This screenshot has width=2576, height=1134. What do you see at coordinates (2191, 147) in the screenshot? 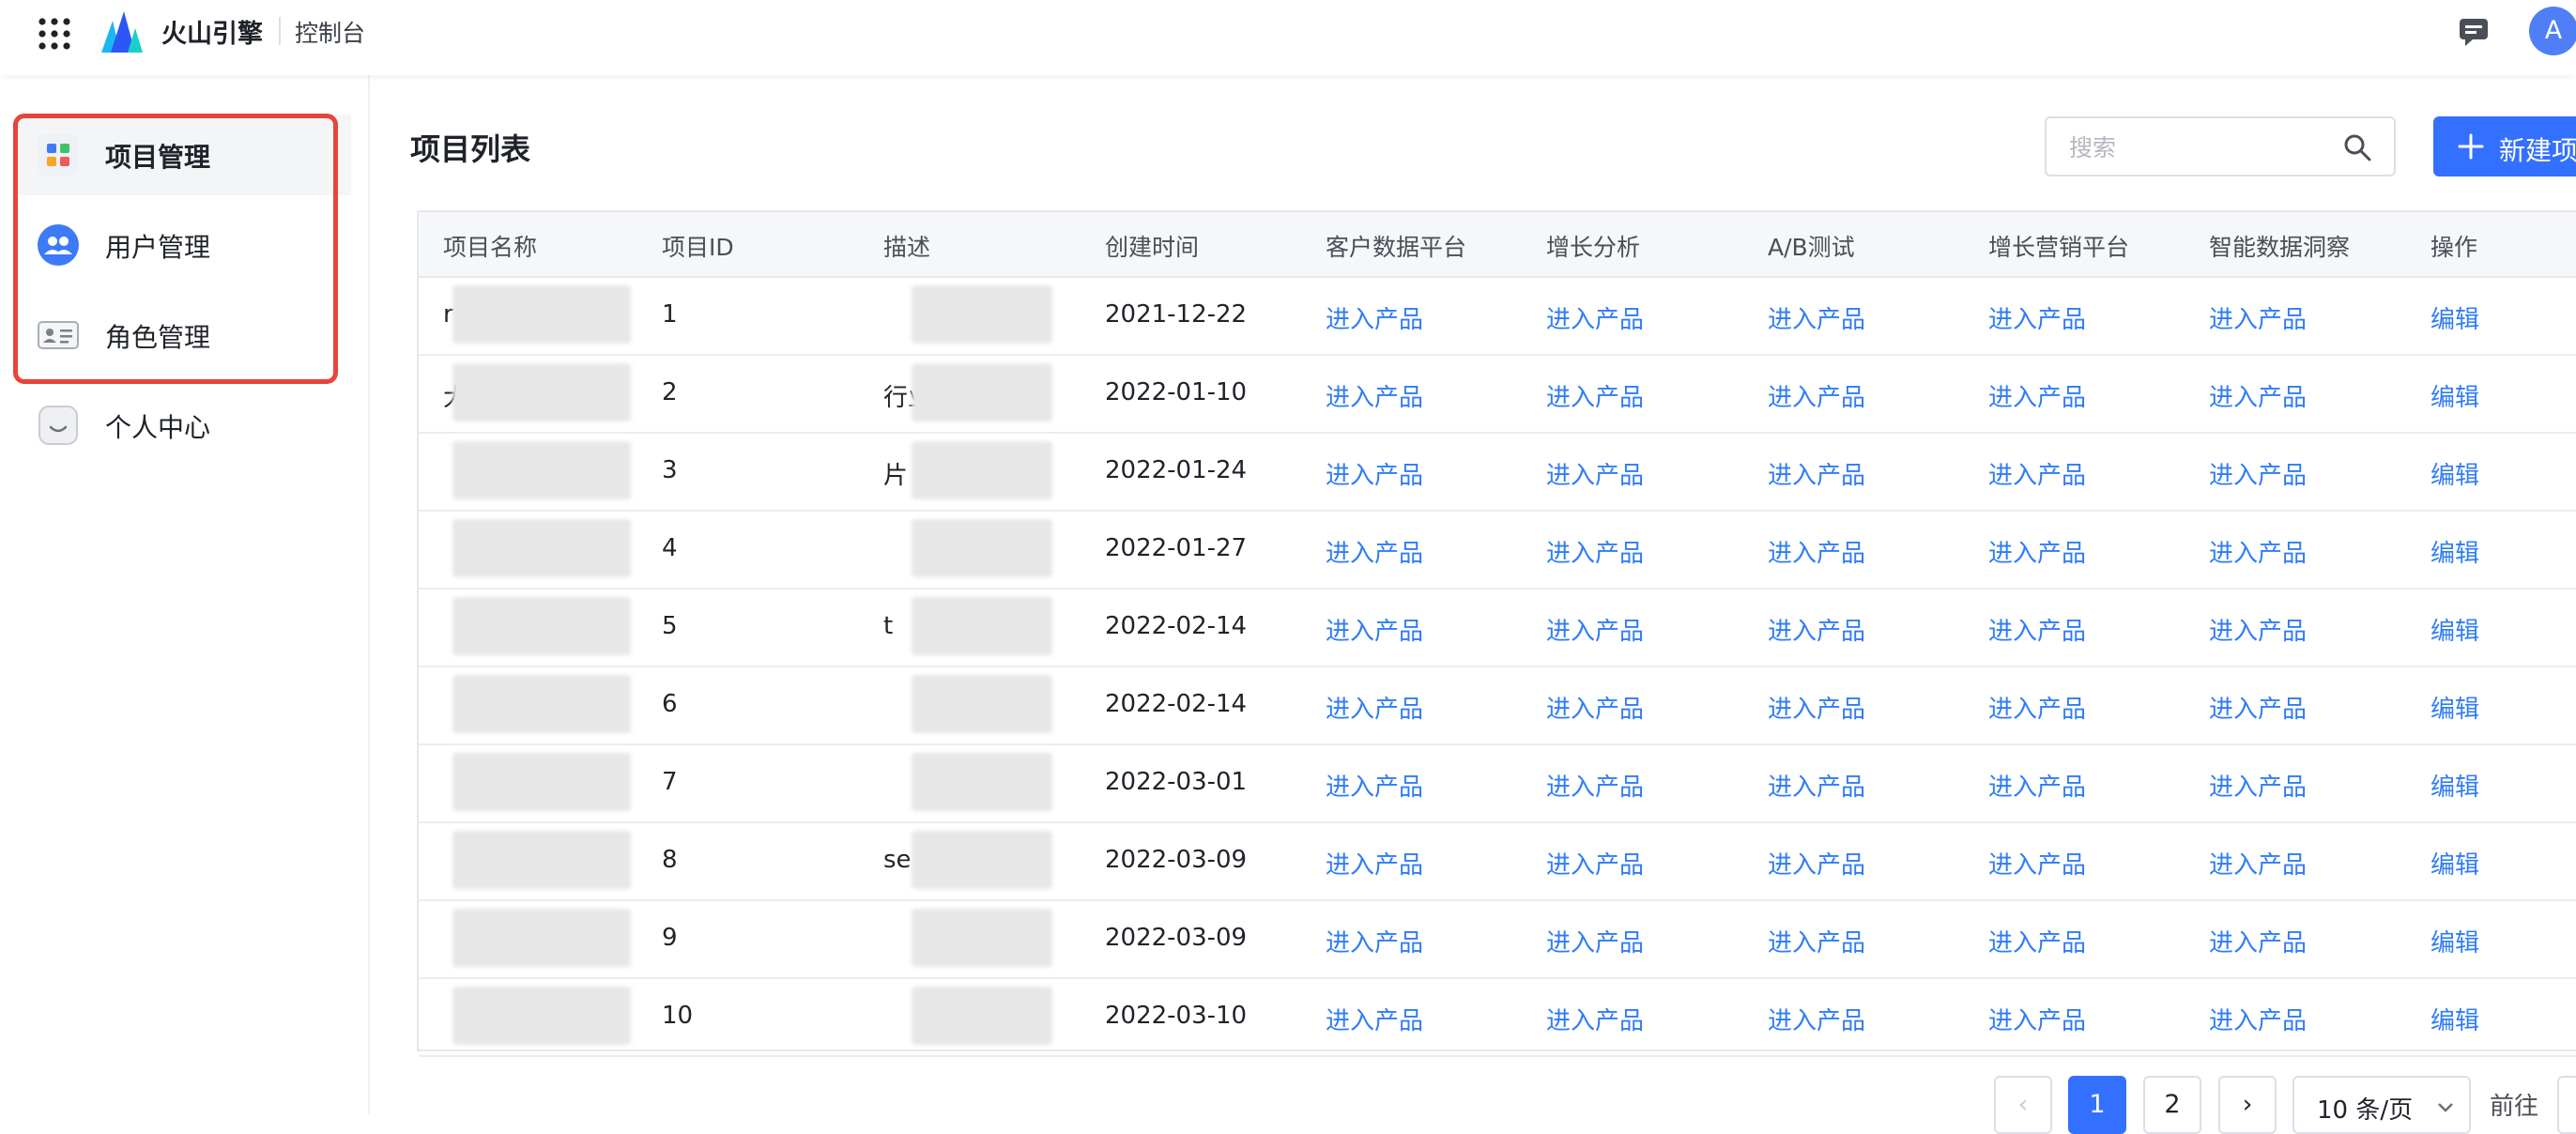
I see `search-input` at bounding box center [2191, 147].